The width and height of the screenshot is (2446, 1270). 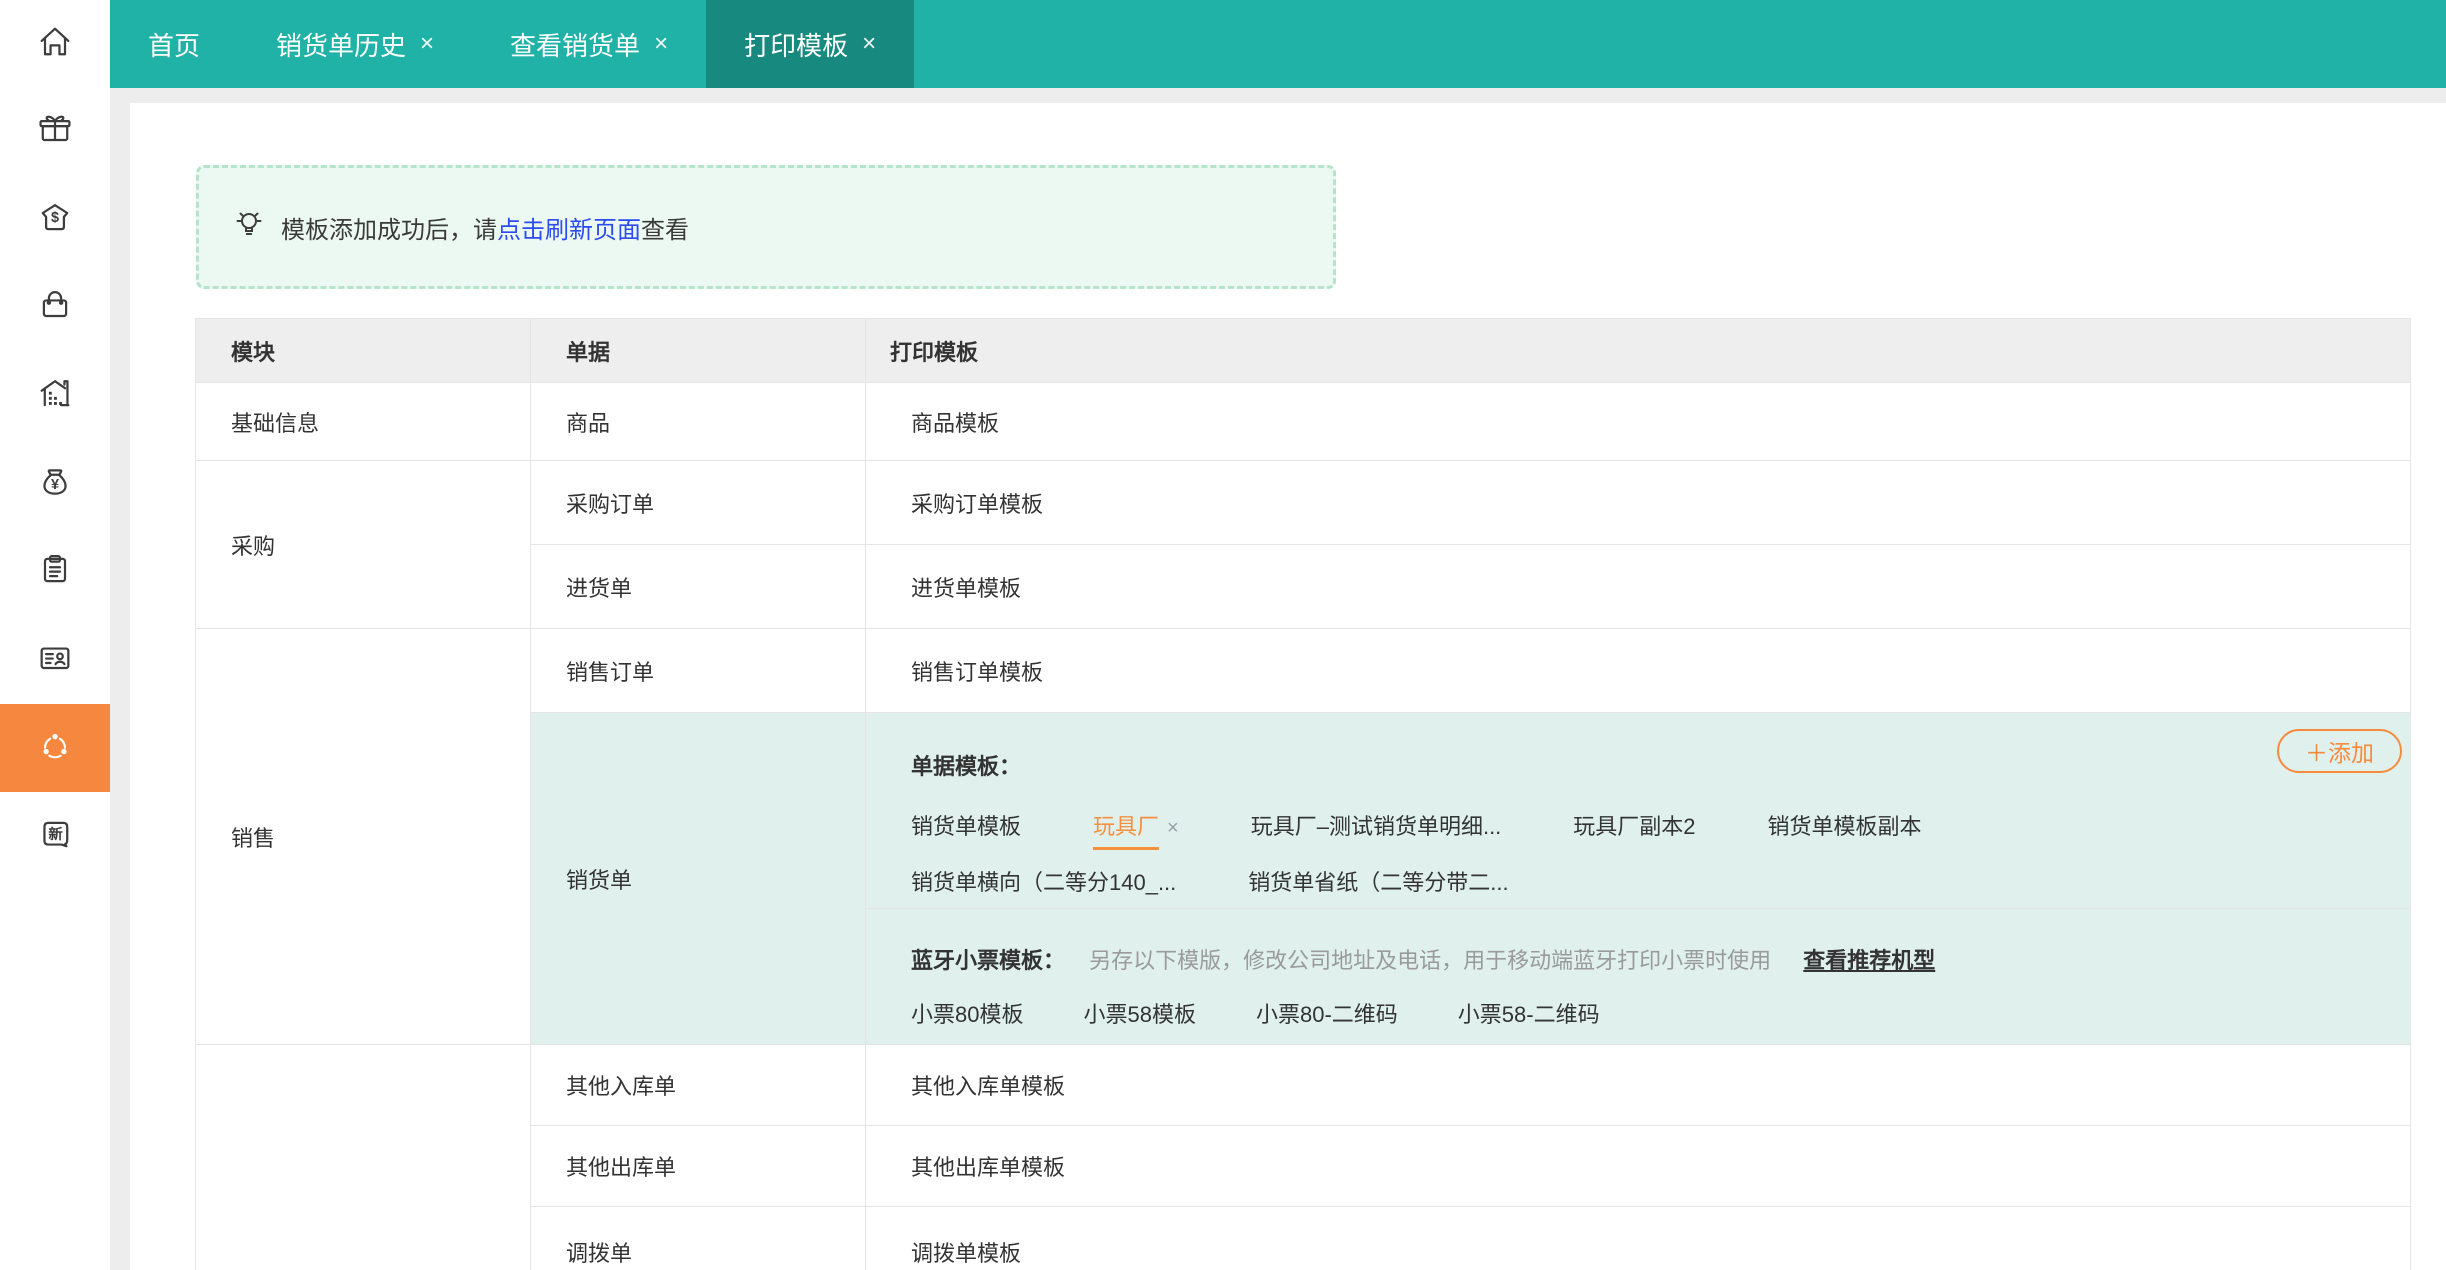 I want to click on template-cell: 其他入库单模板, so click(x=1638, y=1085).